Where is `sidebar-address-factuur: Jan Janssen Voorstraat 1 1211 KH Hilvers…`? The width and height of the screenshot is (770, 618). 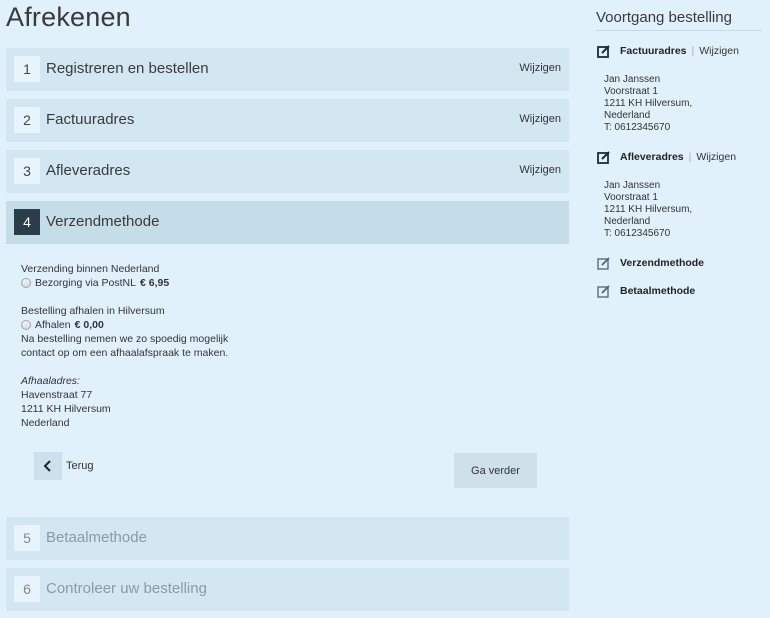 sidebar-address-factuur: Jan Janssen Voorstraat 1 1211 KH Hilvers… is located at coordinates (648, 104).